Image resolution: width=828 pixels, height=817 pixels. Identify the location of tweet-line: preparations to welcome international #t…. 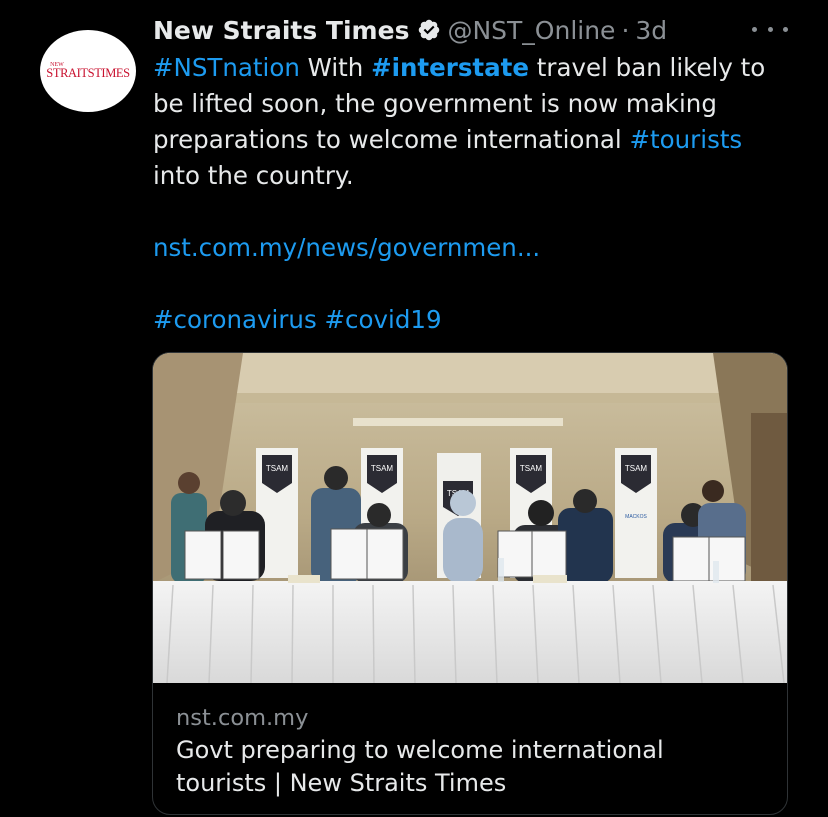
(473, 140).